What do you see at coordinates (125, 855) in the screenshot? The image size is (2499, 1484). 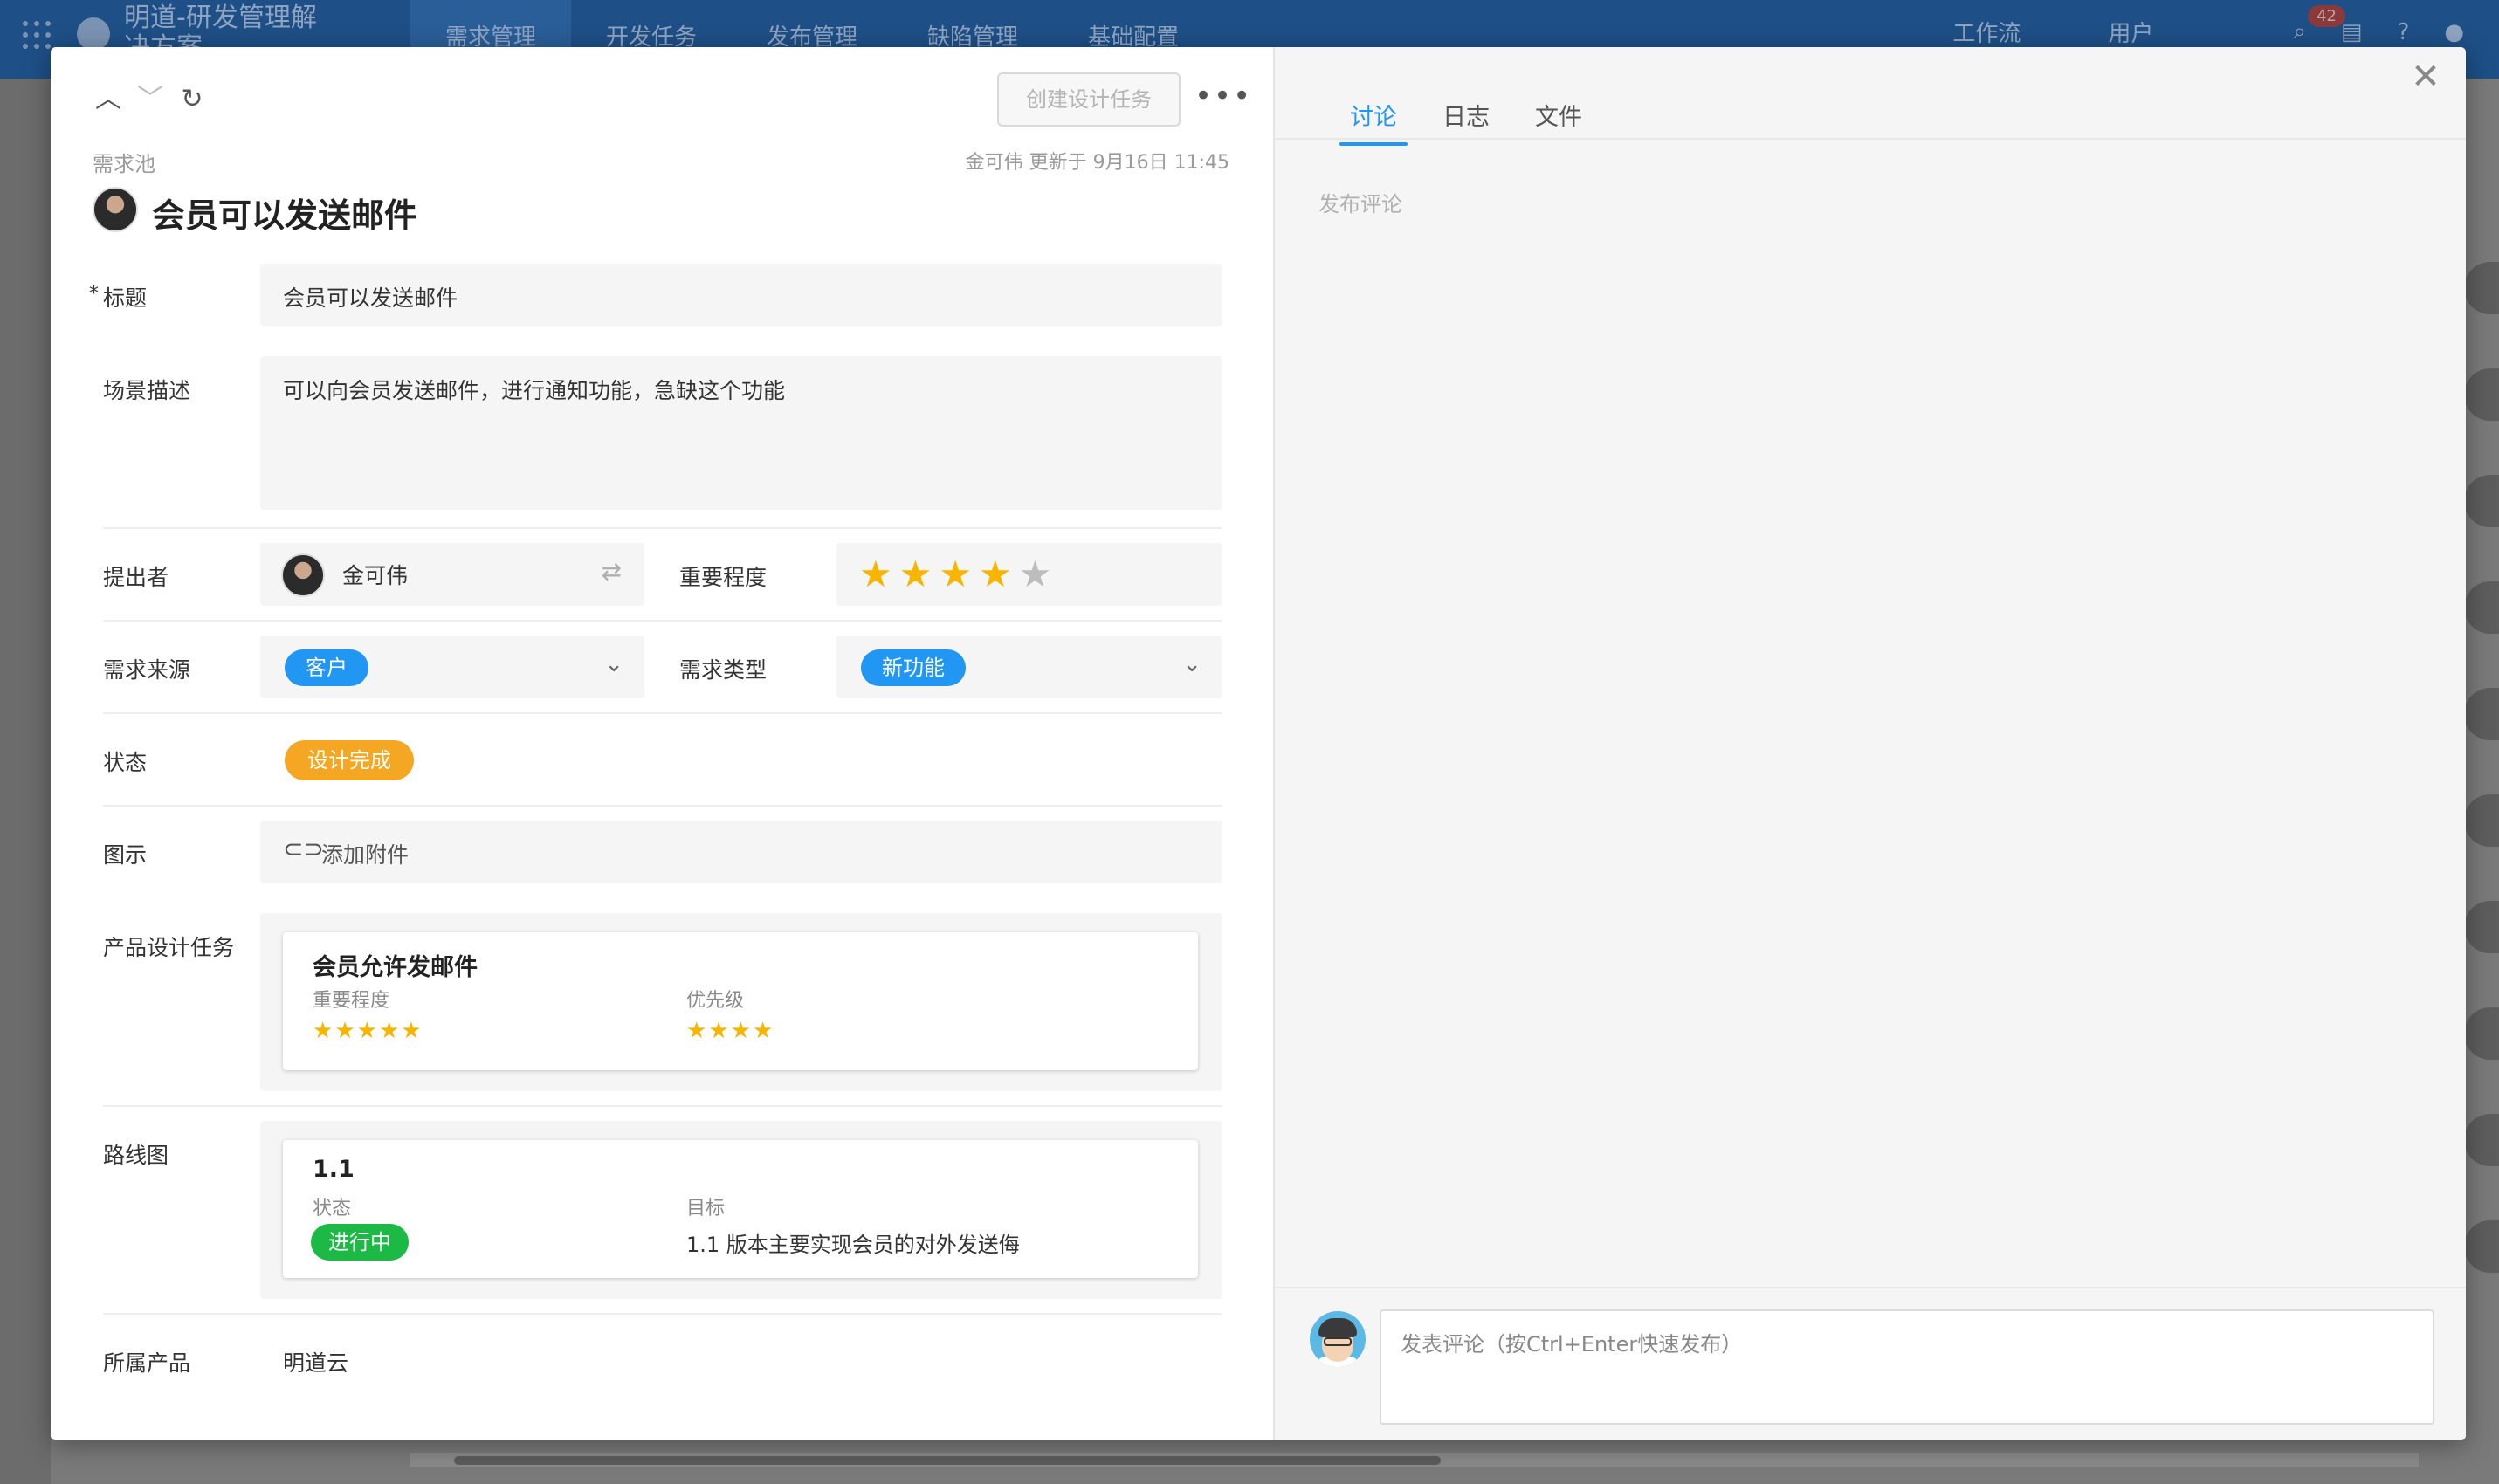 I see `diagram-label: 图示` at bounding box center [125, 855].